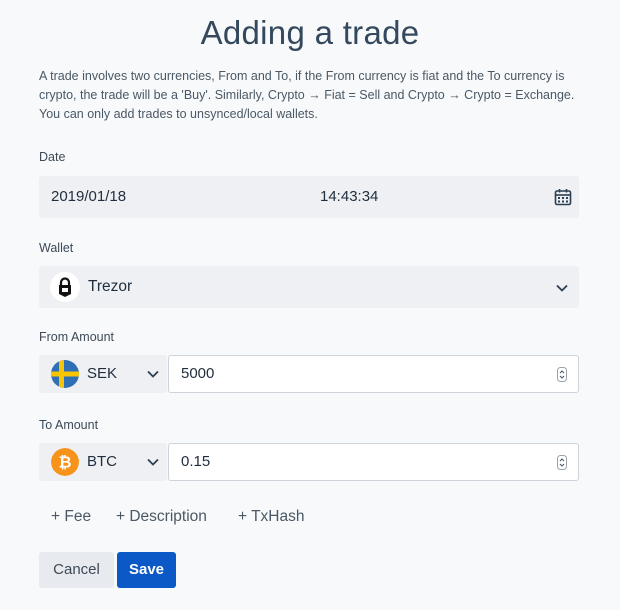 The width and height of the screenshot is (620, 610). I want to click on to-currency-select: ₿ BTC, so click(103, 462).